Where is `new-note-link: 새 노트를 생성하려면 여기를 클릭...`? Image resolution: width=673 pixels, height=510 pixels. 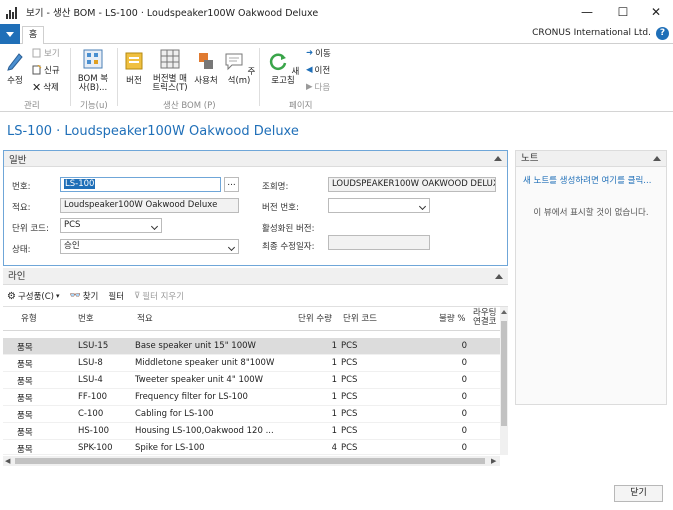 new-note-link: 새 노트를 생성하려면 여기를 클릭... is located at coordinates (587, 180).